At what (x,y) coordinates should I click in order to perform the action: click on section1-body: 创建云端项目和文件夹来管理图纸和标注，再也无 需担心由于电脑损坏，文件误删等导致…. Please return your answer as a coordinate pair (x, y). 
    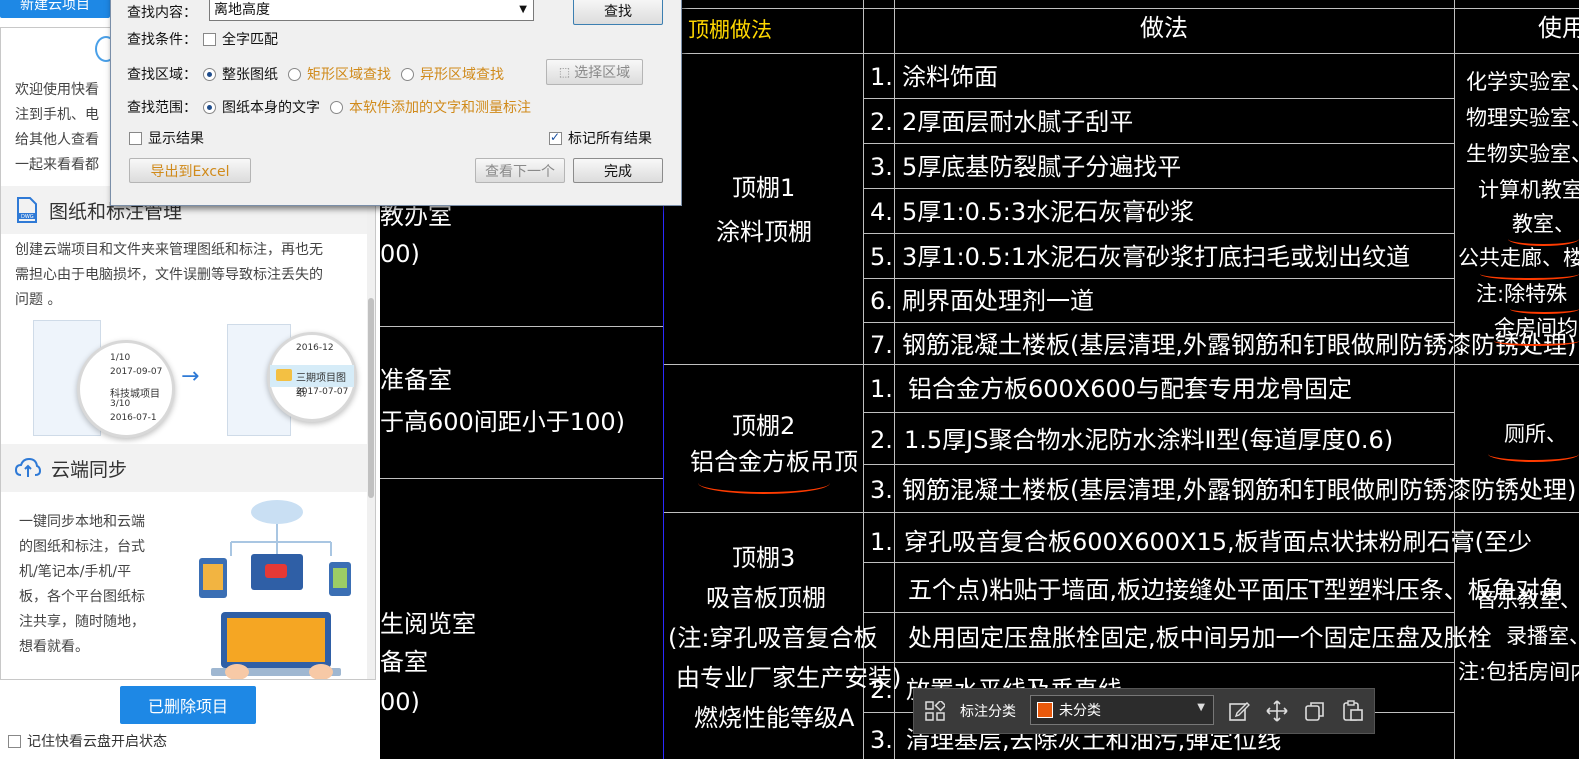
    Looking at the image, I should click on (169, 275).